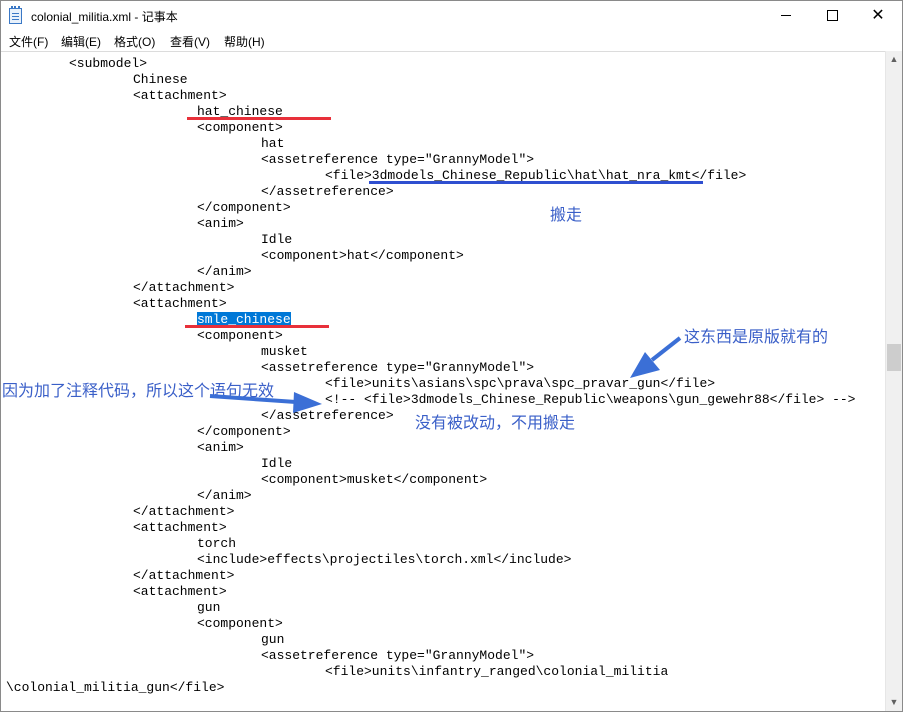 This screenshot has height=712, width=903. What do you see at coordinates (894, 702) in the screenshot?
I see `scroll-down-arrow-icon: ▼` at bounding box center [894, 702].